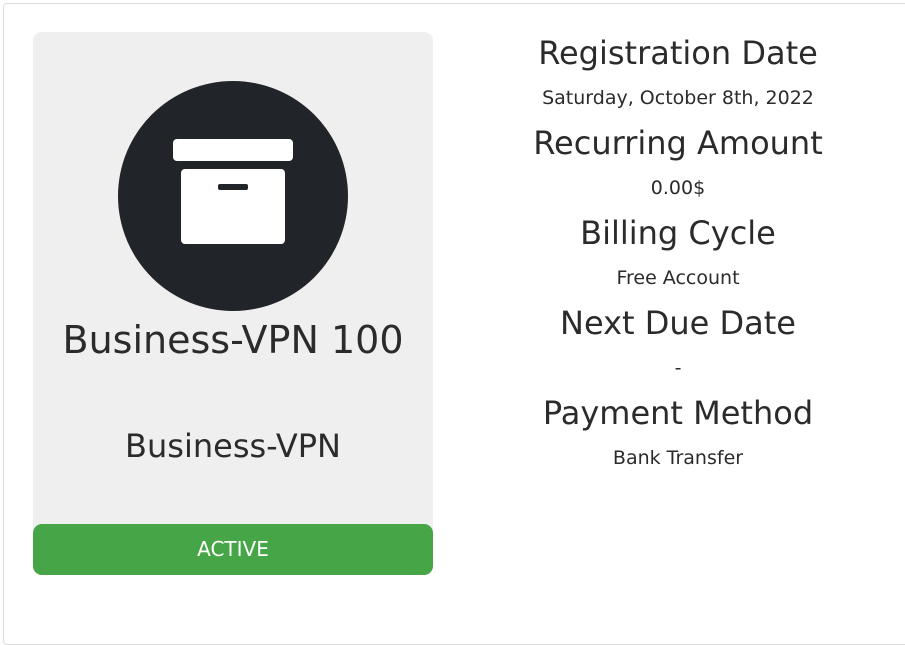  I want to click on payment-method-value: Bank Transfer, so click(678, 458).